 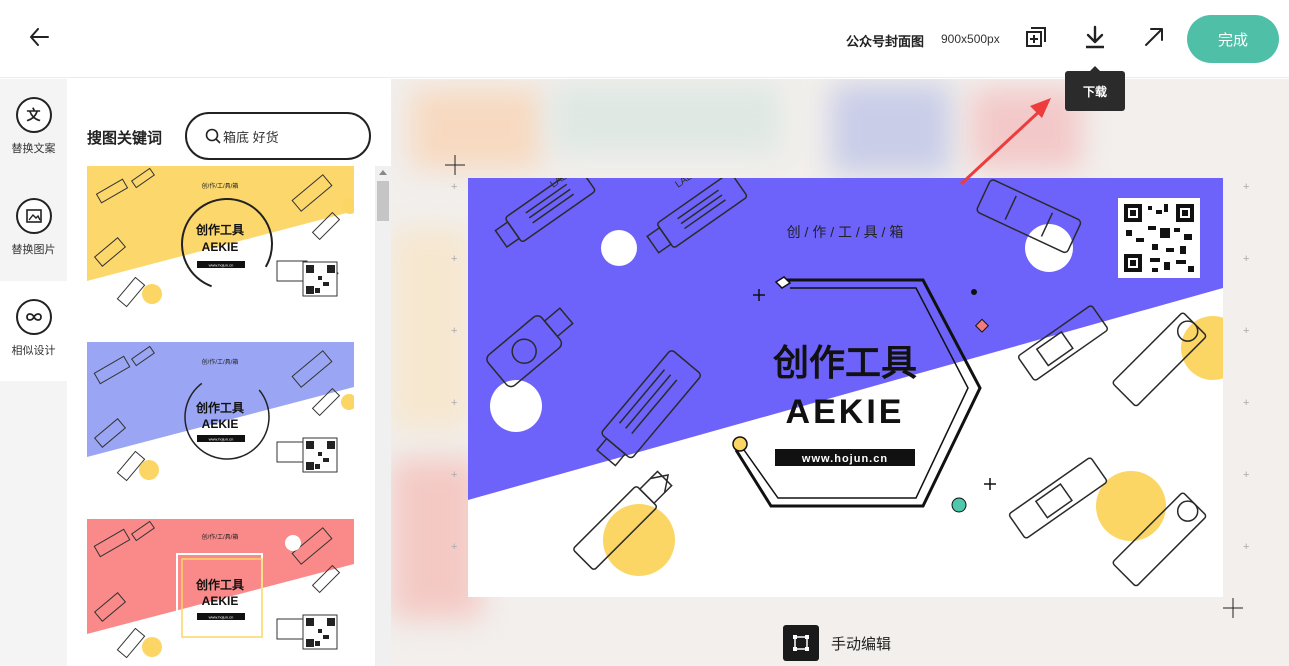 What do you see at coordinates (383, 201) in the screenshot?
I see `scrollbar-thumb` at bounding box center [383, 201].